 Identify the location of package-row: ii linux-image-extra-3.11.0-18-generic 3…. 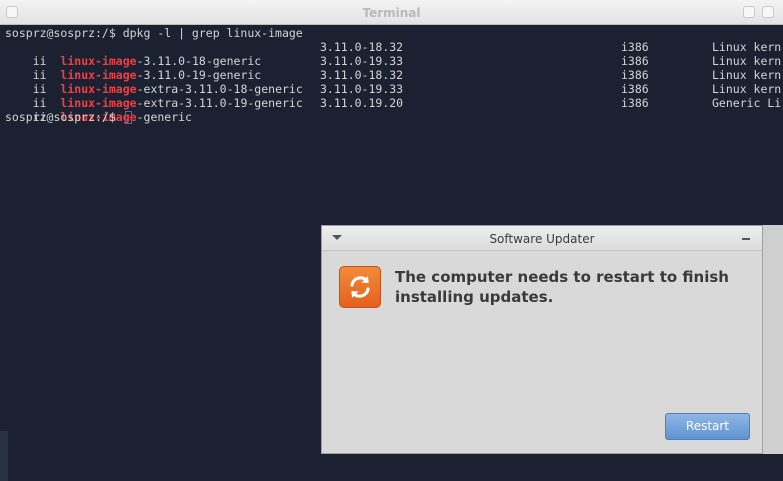
(394, 82).